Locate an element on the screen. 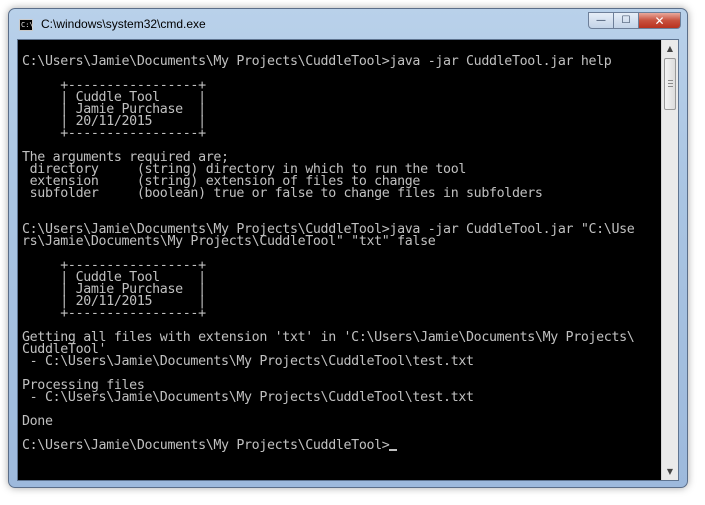 The width and height of the screenshot is (705, 505). scroll-up-button: ▲ is located at coordinates (670, 48).